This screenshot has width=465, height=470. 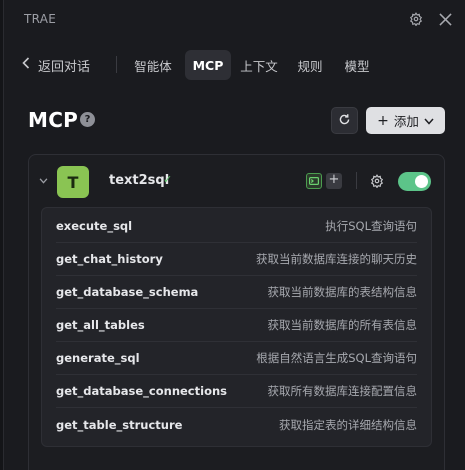 I want to click on gear-icon, so click(x=416, y=19).